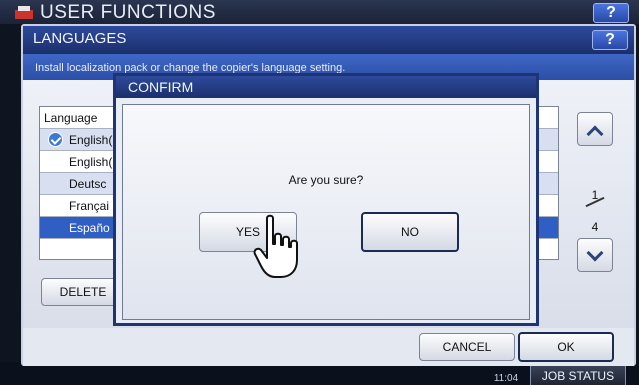 The width and height of the screenshot is (639, 385). What do you see at coordinates (578, 375) in the screenshot?
I see `job-status-button: JOB STATUS` at bounding box center [578, 375].